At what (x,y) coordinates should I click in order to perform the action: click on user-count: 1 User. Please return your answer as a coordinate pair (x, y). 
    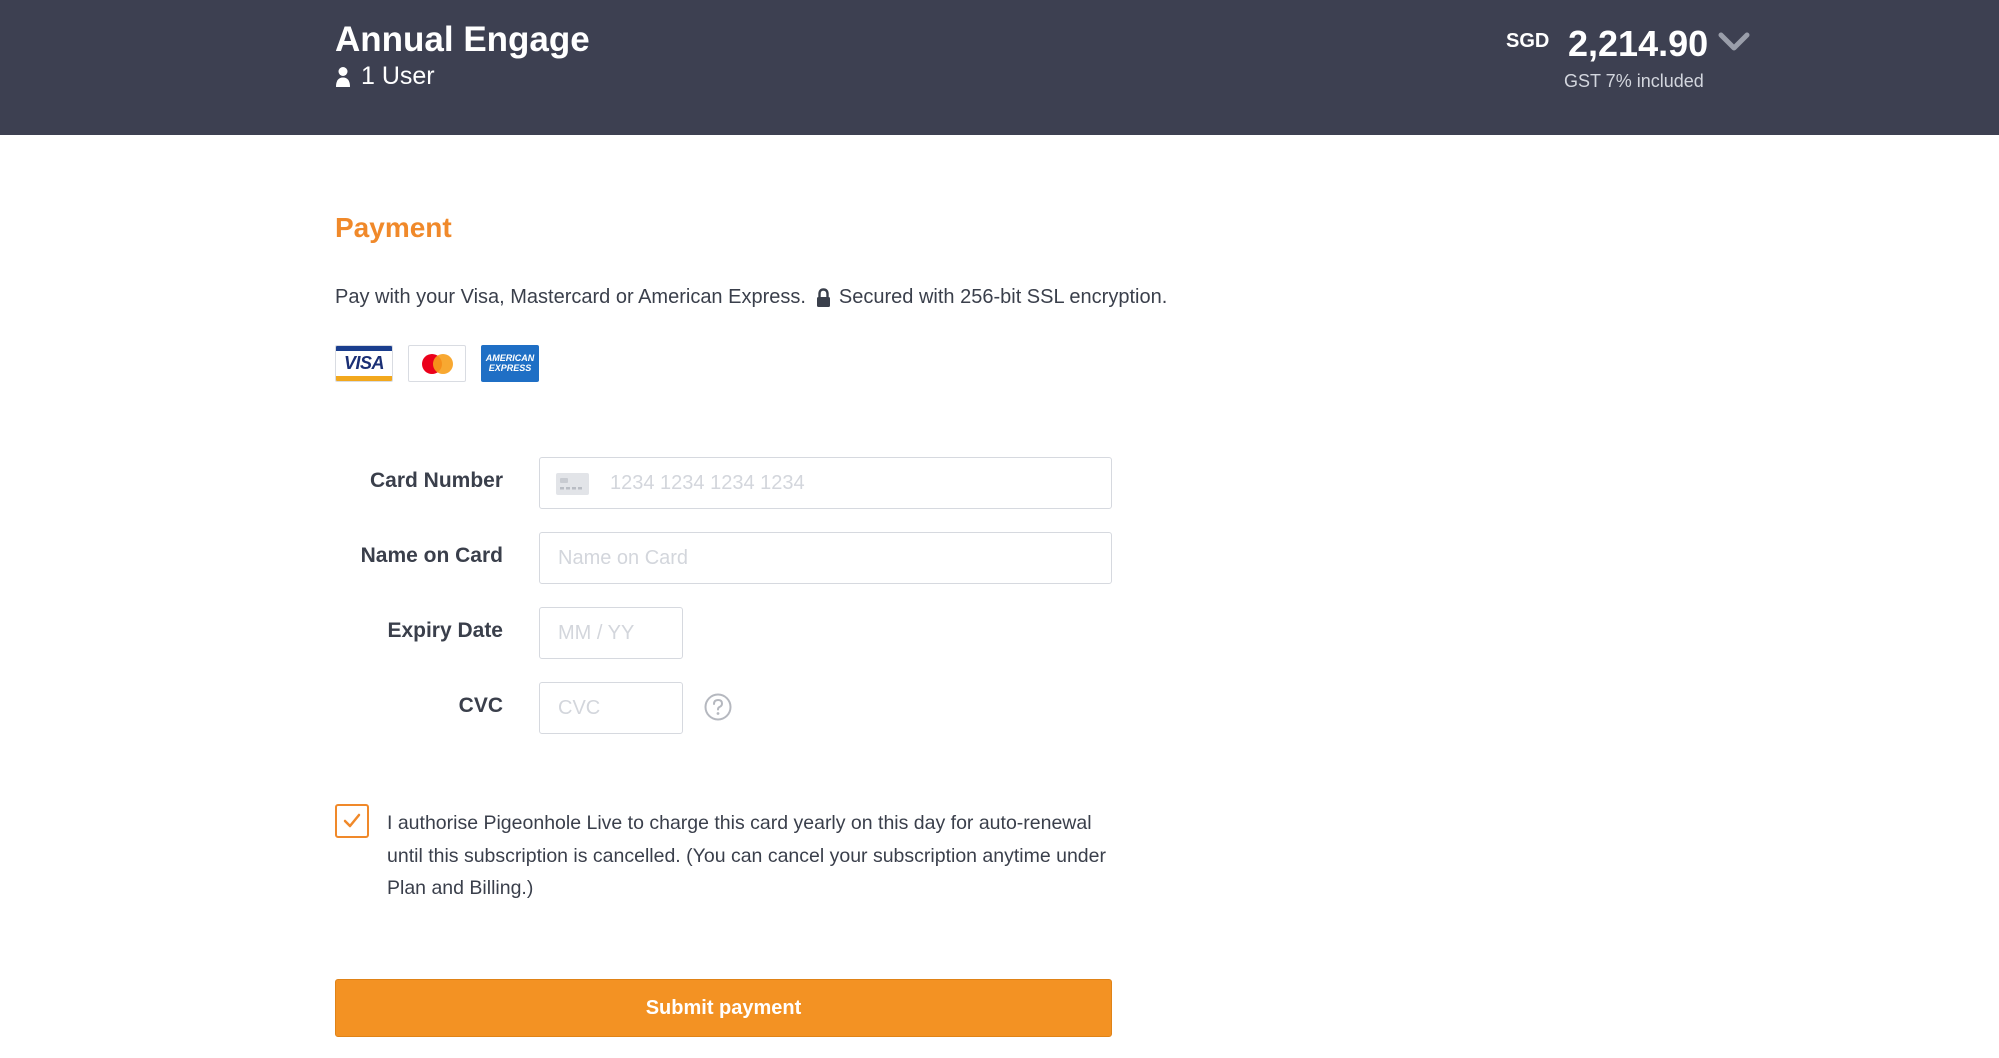
    Looking at the image, I should click on (385, 76).